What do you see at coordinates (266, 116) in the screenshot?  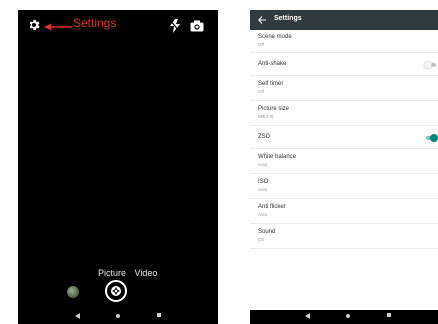 I see `setting-value: 8M(4:3)` at bounding box center [266, 116].